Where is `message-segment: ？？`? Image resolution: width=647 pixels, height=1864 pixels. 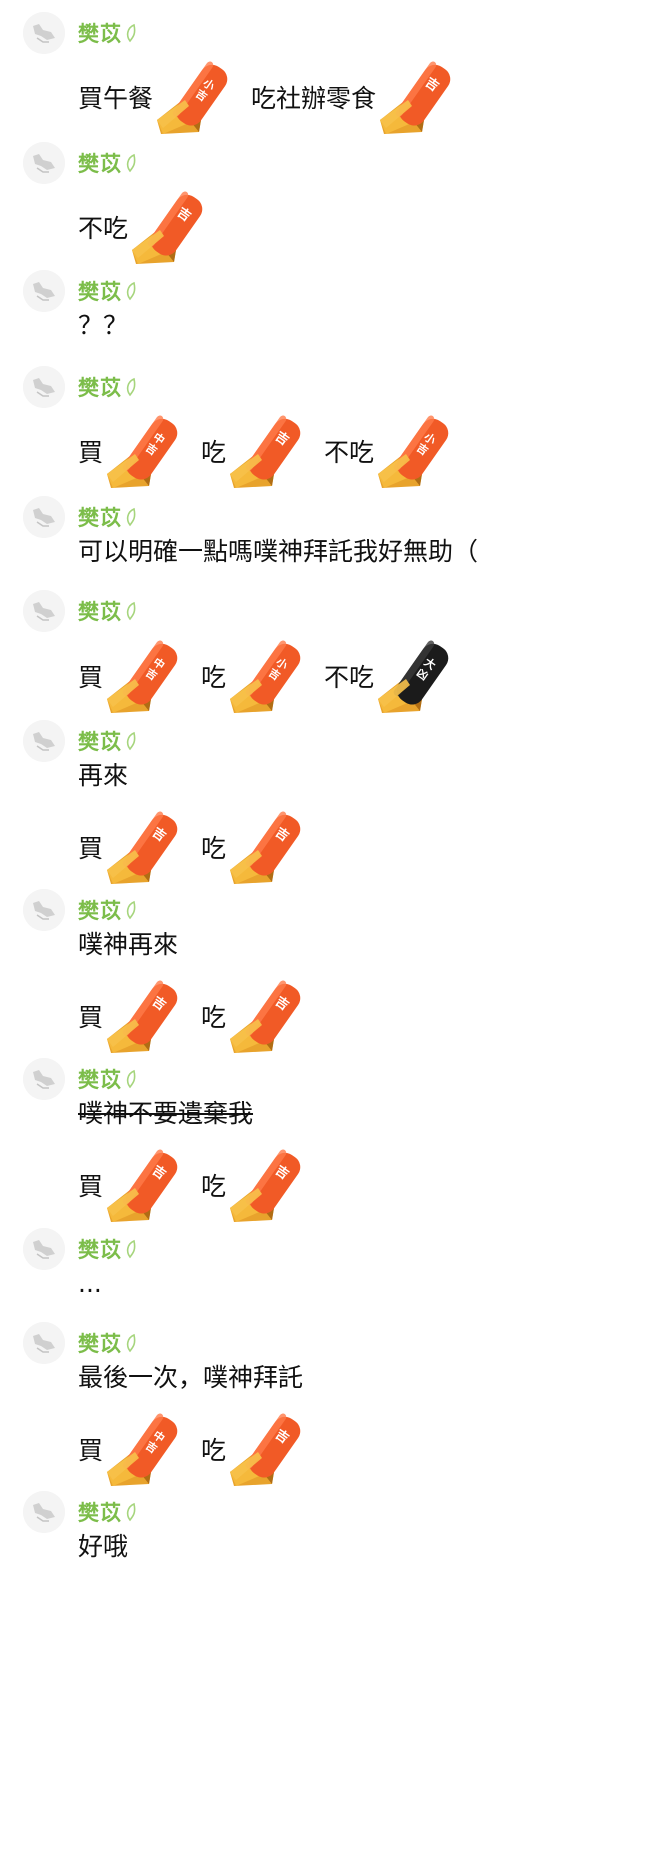
message-segment: ？？ is located at coordinates (103, 325).